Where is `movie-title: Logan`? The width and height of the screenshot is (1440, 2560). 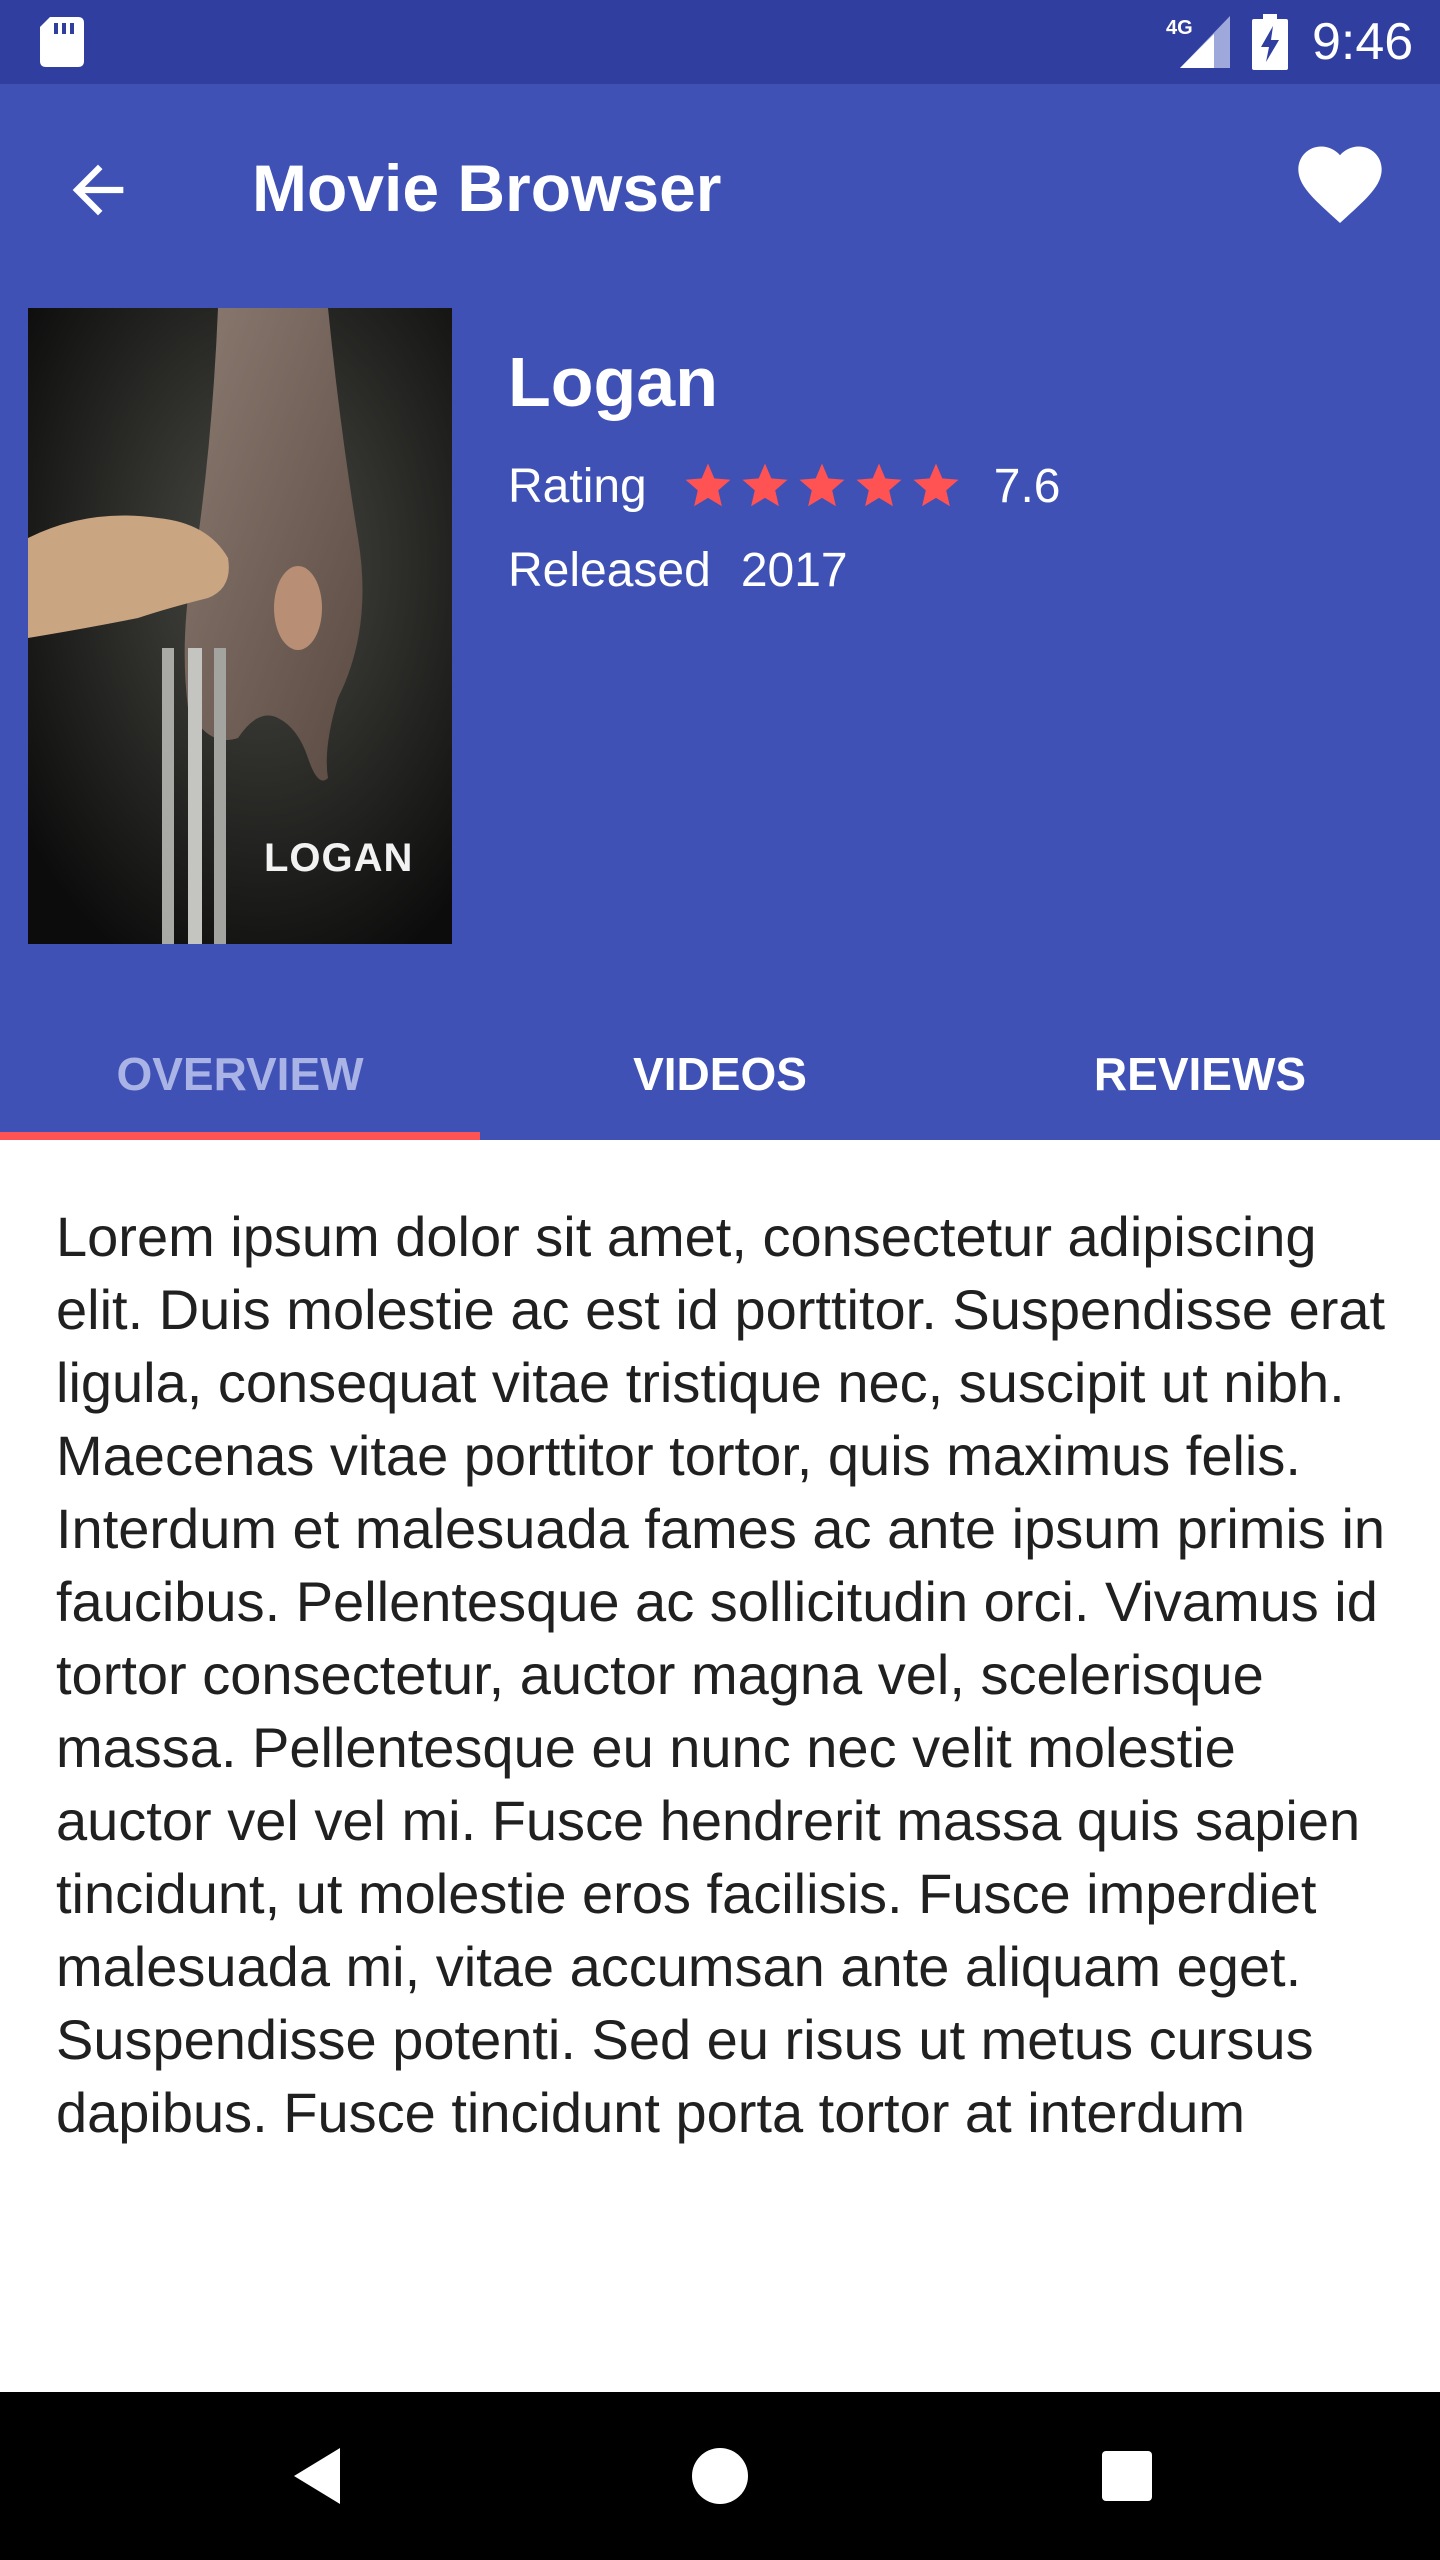 movie-title: Logan is located at coordinates (613, 382).